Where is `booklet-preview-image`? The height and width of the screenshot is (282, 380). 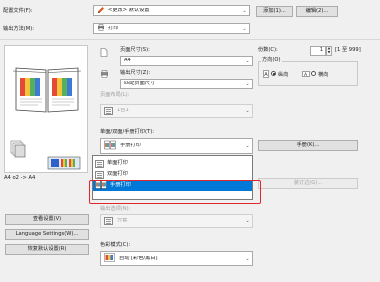
booklet-preview-image is located at coordinates (46, 118).